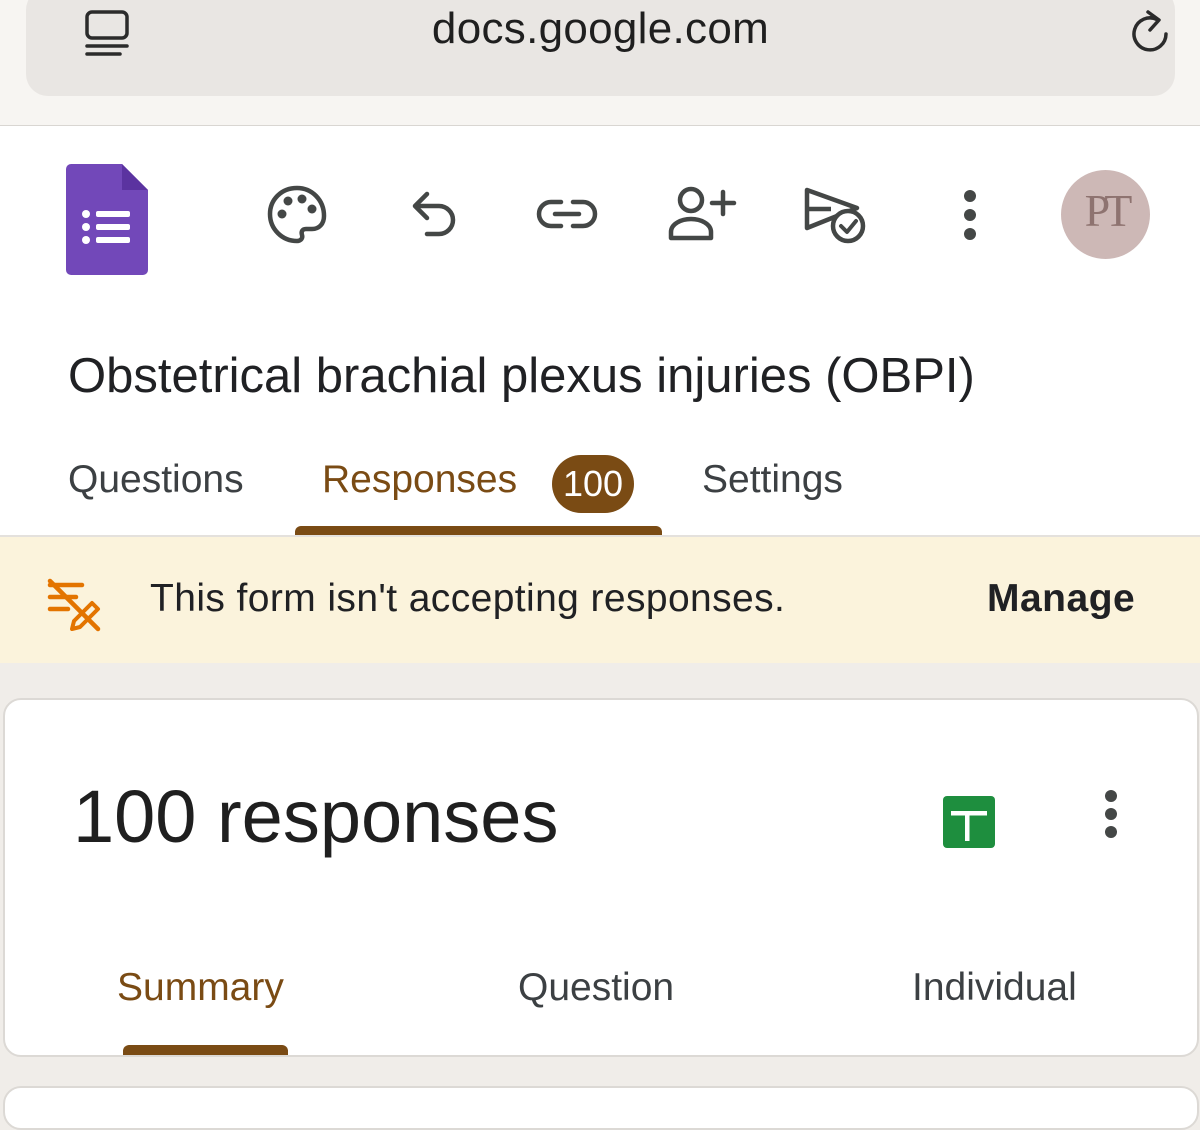 Image resolution: width=1200 pixels, height=1130 pixels. What do you see at coordinates (156, 480) in the screenshot?
I see `tab-questions: Questions` at bounding box center [156, 480].